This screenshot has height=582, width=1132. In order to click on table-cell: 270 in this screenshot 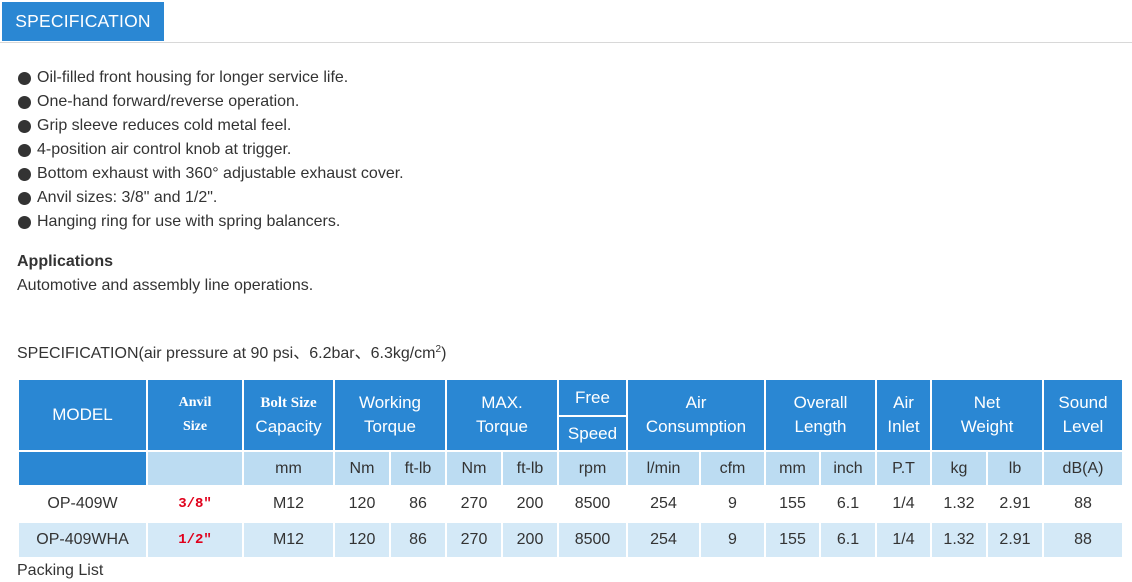, I will do `click(474, 504)`.